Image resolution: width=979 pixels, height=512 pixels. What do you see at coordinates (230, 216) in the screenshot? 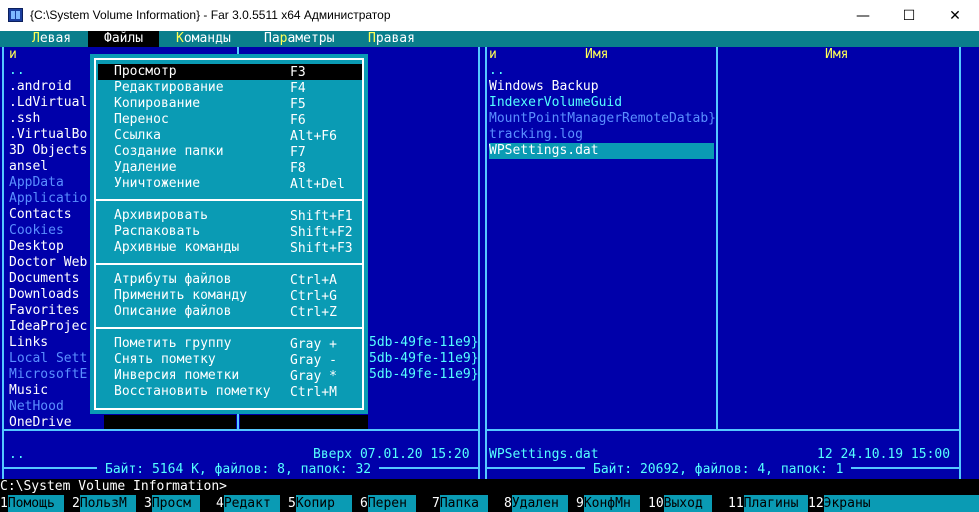
I see `menu-item: Архивировать Shift+F1` at bounding box center [230, 216].